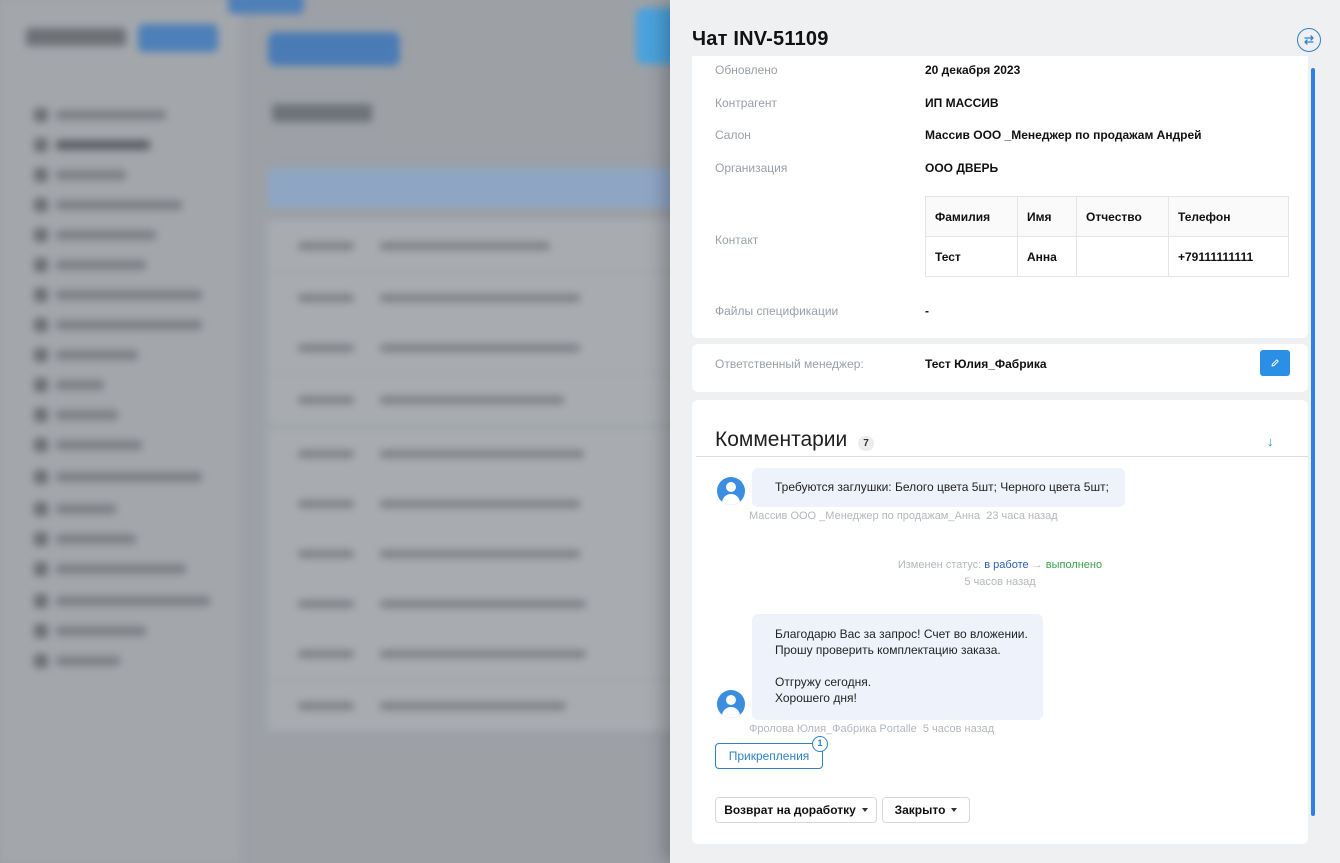  I want to click on manager-label: Ответственный менеджер:, so click(789, 364).